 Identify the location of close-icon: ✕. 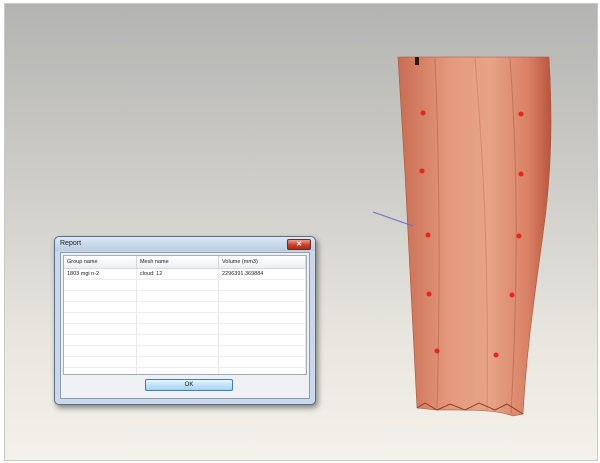
(299, 244).